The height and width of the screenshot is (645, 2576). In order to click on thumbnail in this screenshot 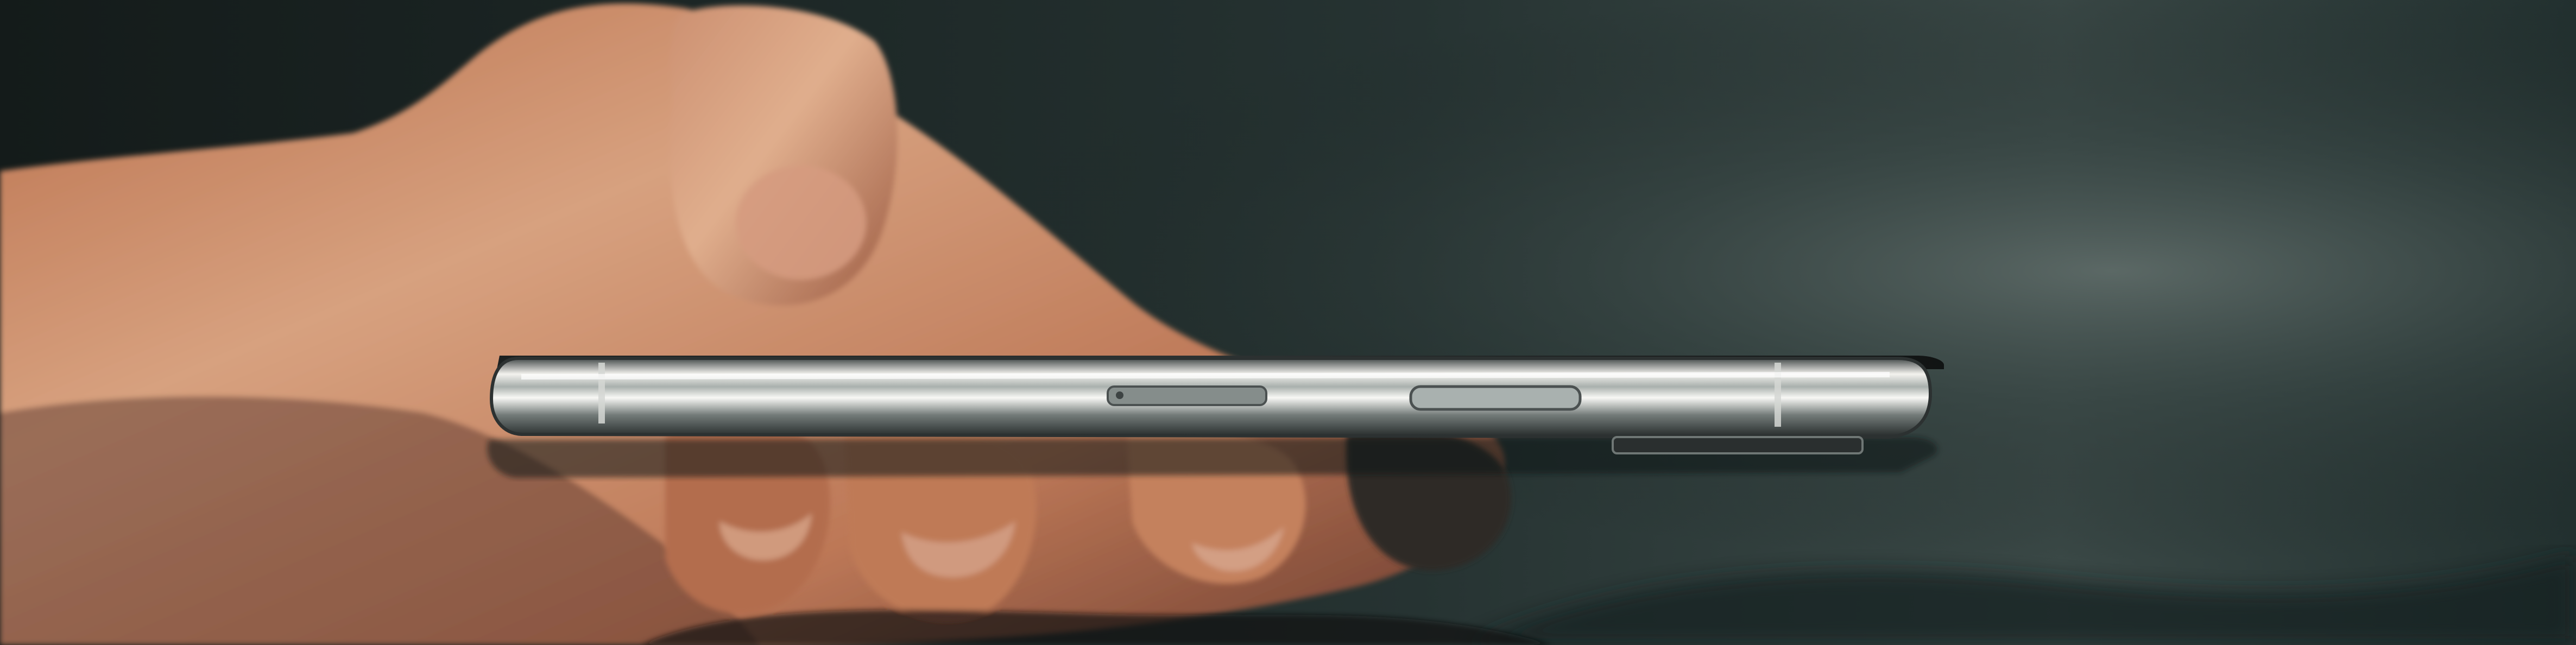, I will do `click(801, 223)`.